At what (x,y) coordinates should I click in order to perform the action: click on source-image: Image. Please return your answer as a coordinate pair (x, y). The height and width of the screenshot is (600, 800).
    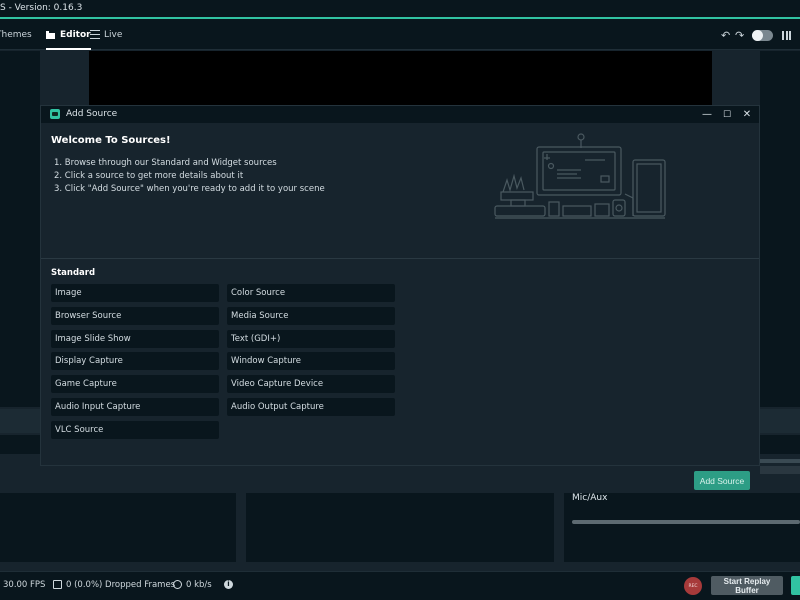
    Looking at the image, I should click on (135, 293).